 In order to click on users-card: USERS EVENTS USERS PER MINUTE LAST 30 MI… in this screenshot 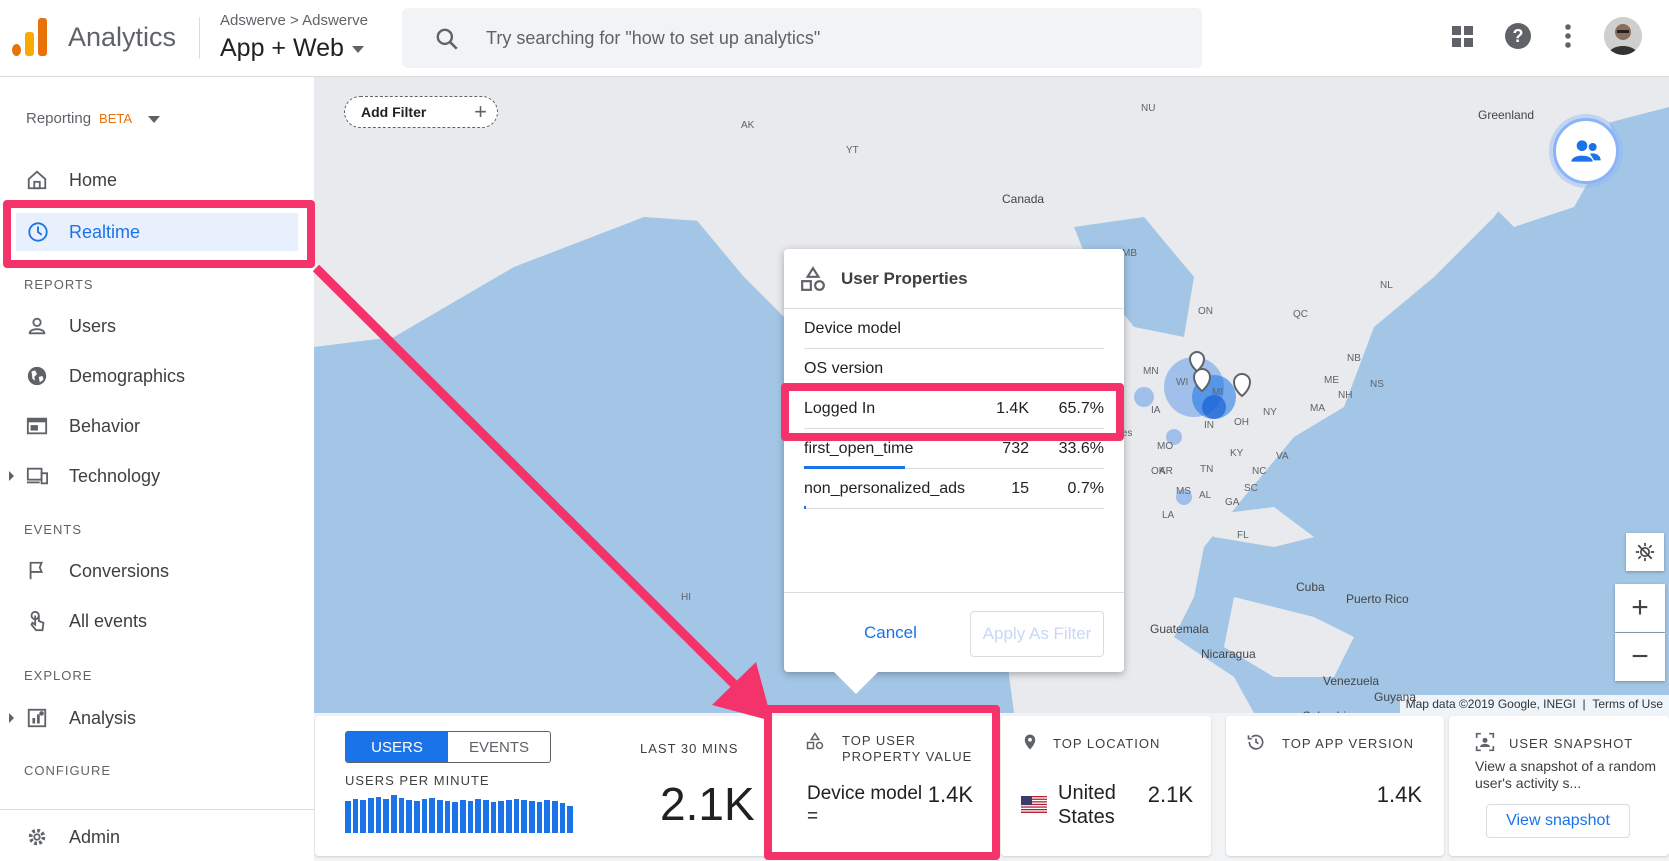, I will do `click(541, 786)`.